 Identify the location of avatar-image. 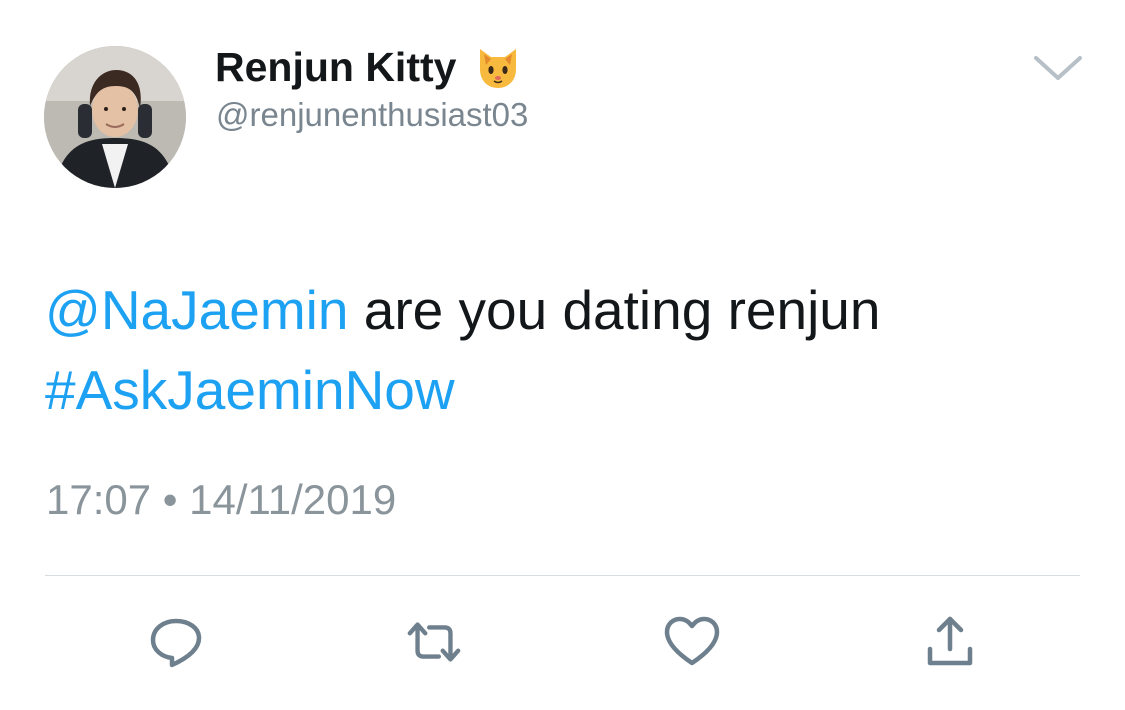
(115, 117).